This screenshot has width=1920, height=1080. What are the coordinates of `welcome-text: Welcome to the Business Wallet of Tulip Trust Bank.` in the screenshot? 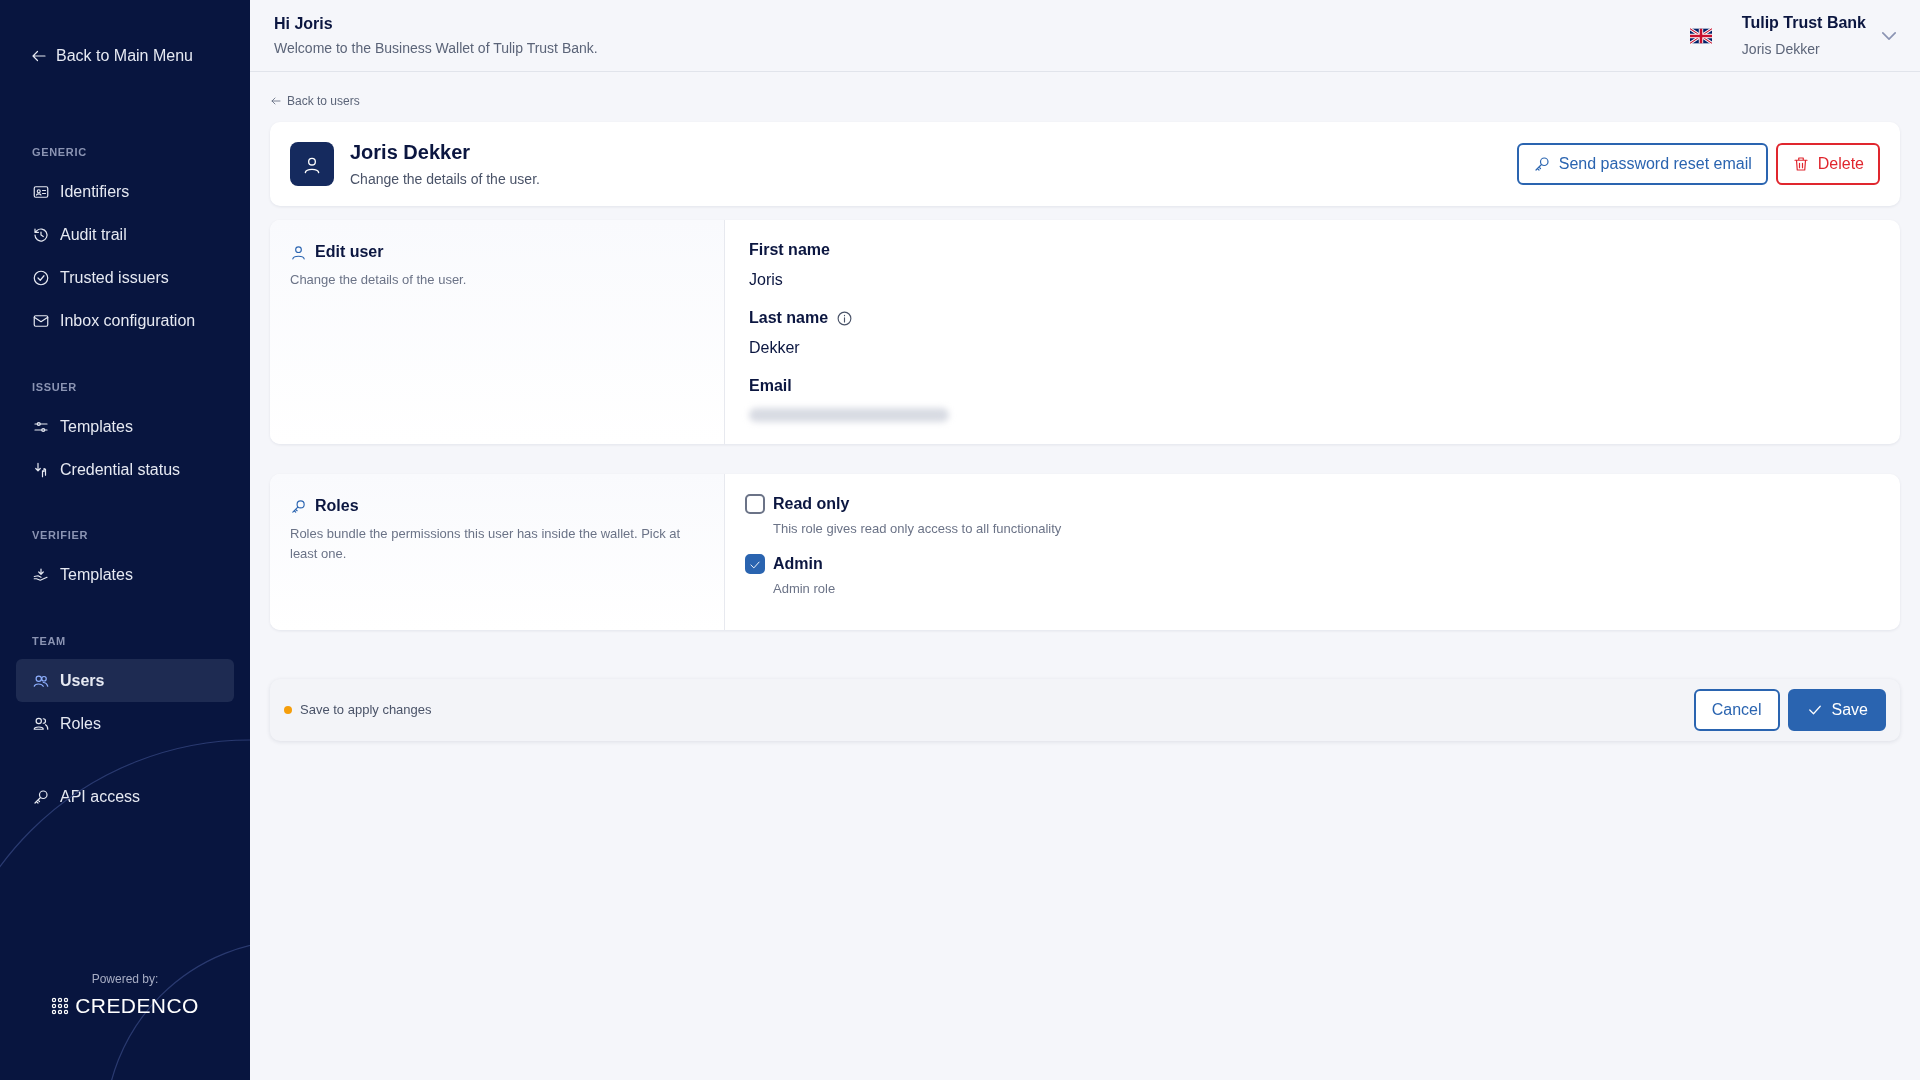 It's located at (436, 47).